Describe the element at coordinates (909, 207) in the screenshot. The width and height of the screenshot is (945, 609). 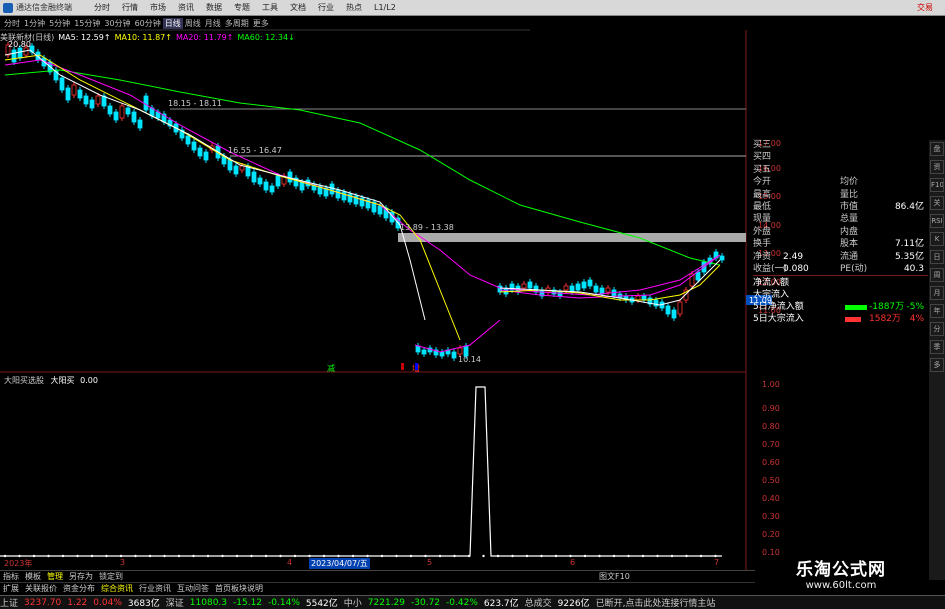
I see `quote-value-2: 86.4亿` at that location.